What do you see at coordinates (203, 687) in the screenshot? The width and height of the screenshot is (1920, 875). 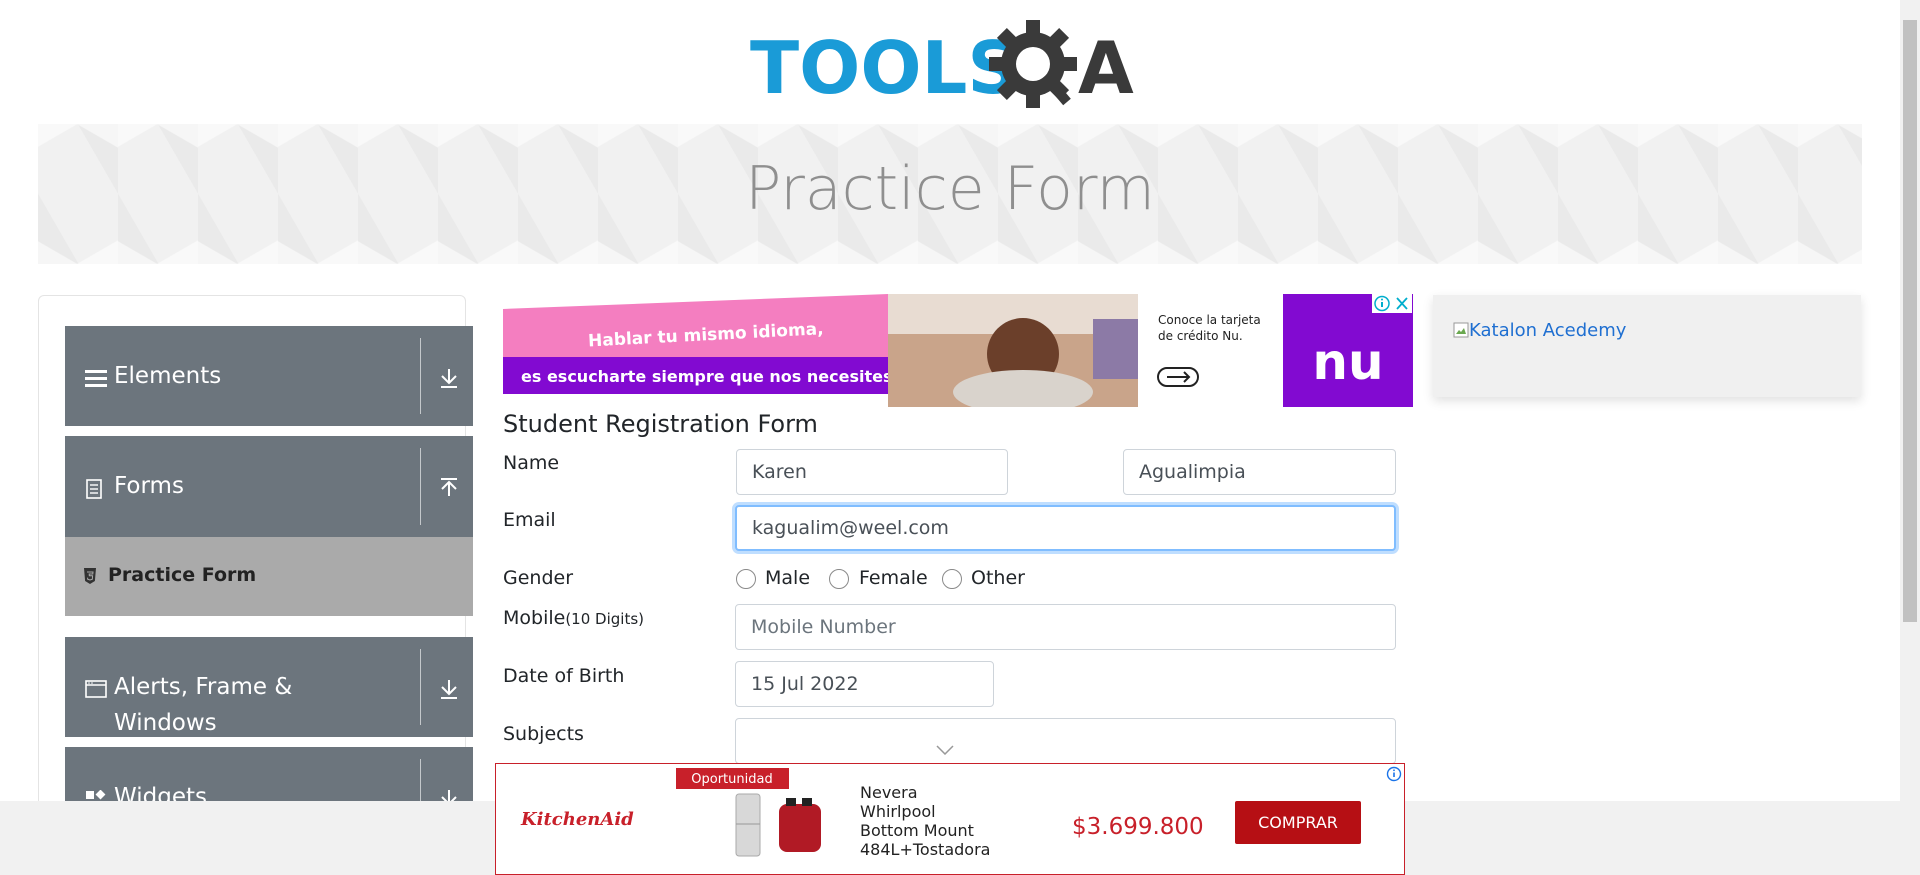 I see `sidebar-group-label-line1: Alerts, Frame &` at bounding box center [203, 687].